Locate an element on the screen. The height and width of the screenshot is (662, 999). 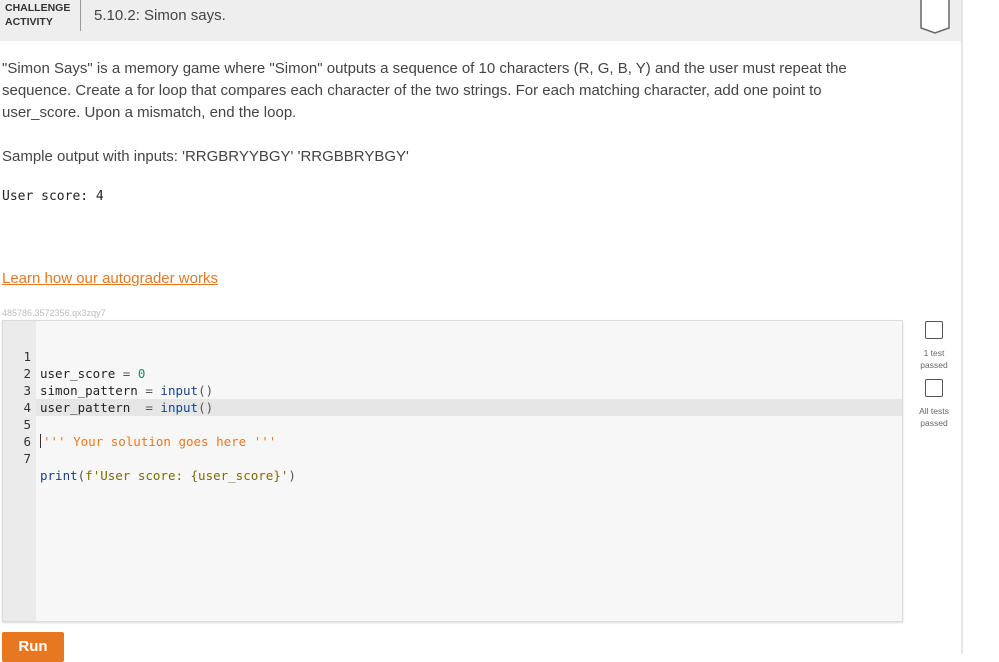
code-line: 3 user_pattern = input() is located at coordinates (108, 390).